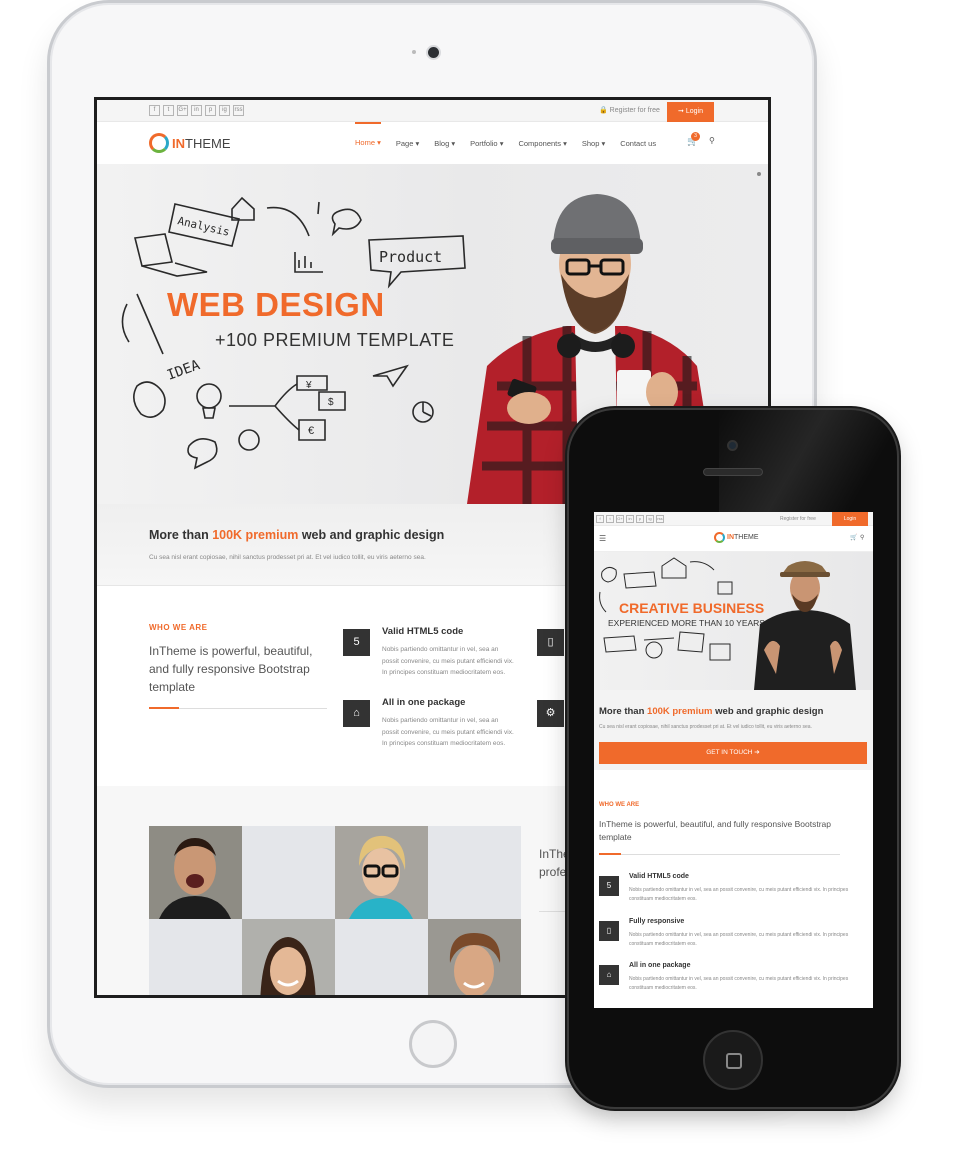  I want to click on get-in-touch-button: GET IN TOUCH ➔, so click(733, 753).